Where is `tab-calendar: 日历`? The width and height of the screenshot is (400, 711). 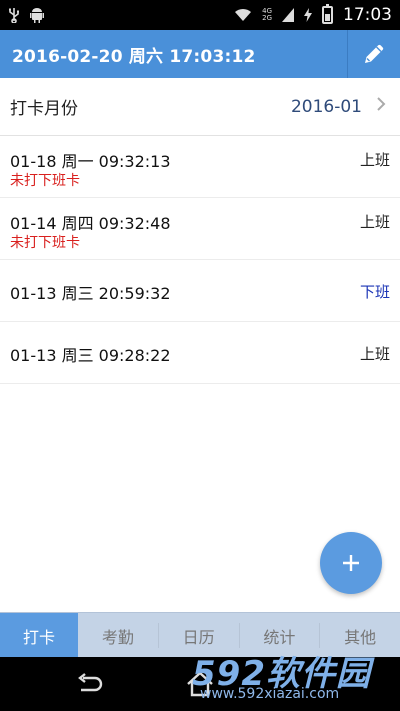
tab-calendar: 日历 is located at coordinates (199, 635).